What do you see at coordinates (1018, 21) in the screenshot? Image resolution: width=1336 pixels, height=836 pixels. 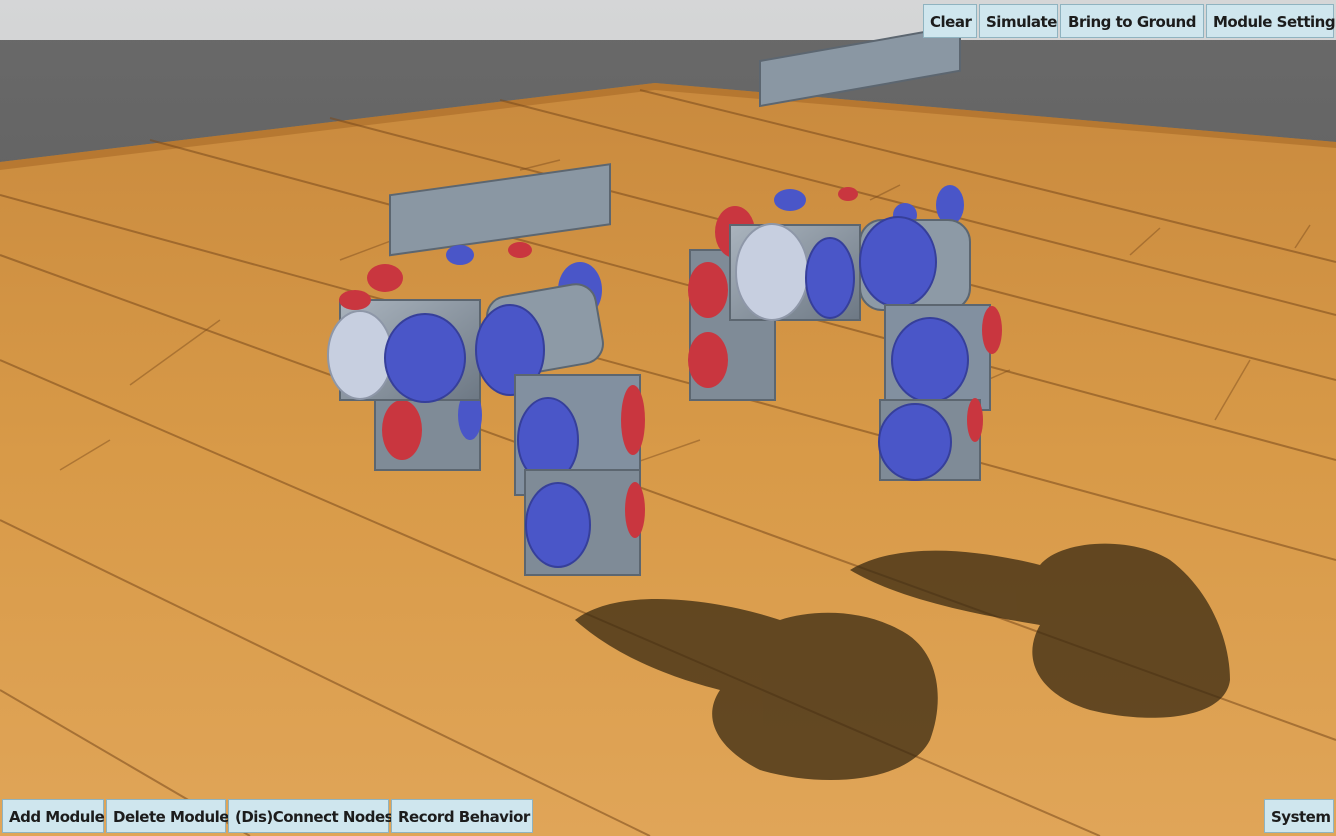 I see `simulate-button: Simulate` at bounding box center [1018, 21].